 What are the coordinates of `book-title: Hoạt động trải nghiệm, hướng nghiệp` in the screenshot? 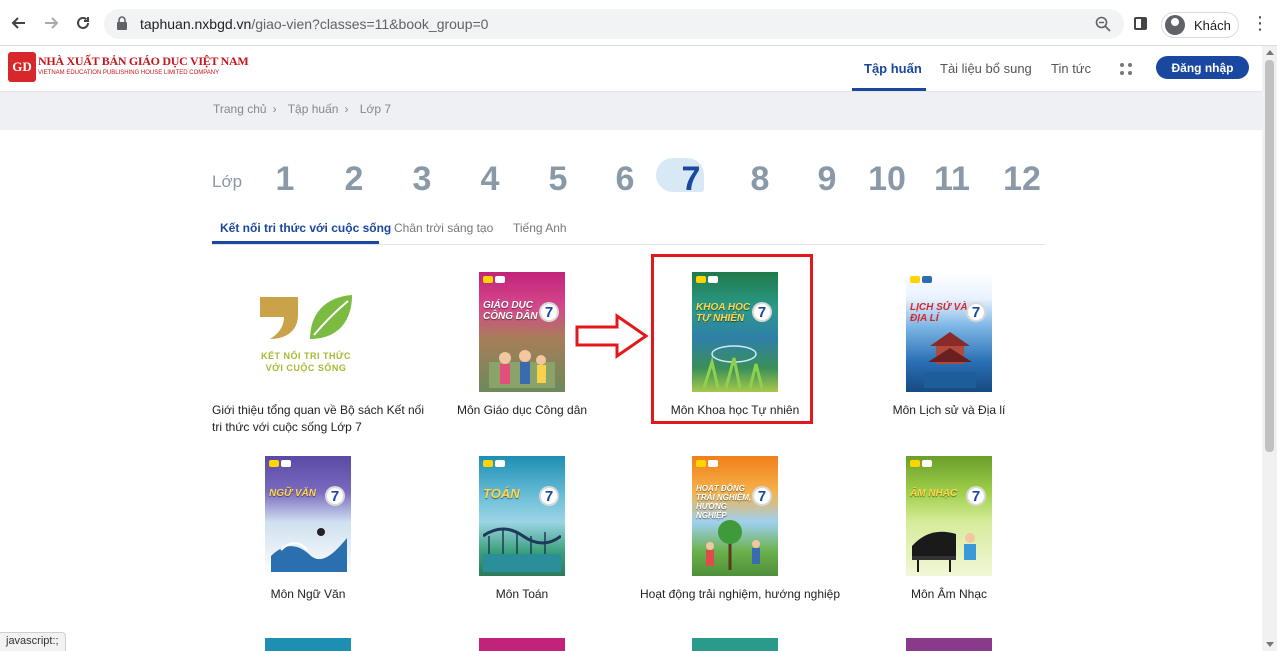 It's located at (735, 594).